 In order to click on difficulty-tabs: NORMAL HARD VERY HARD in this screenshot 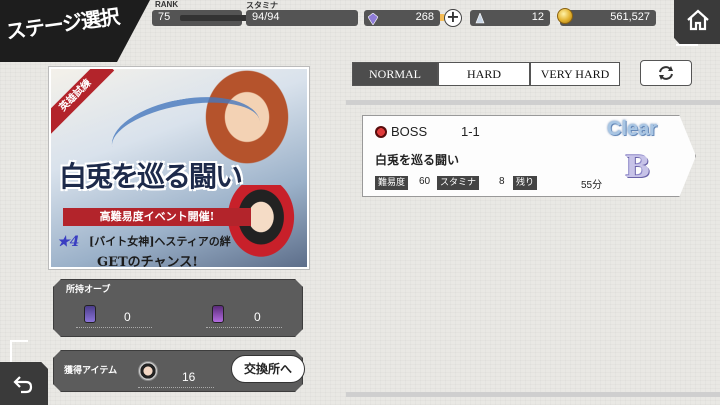, I will do `click(486, 74)`.